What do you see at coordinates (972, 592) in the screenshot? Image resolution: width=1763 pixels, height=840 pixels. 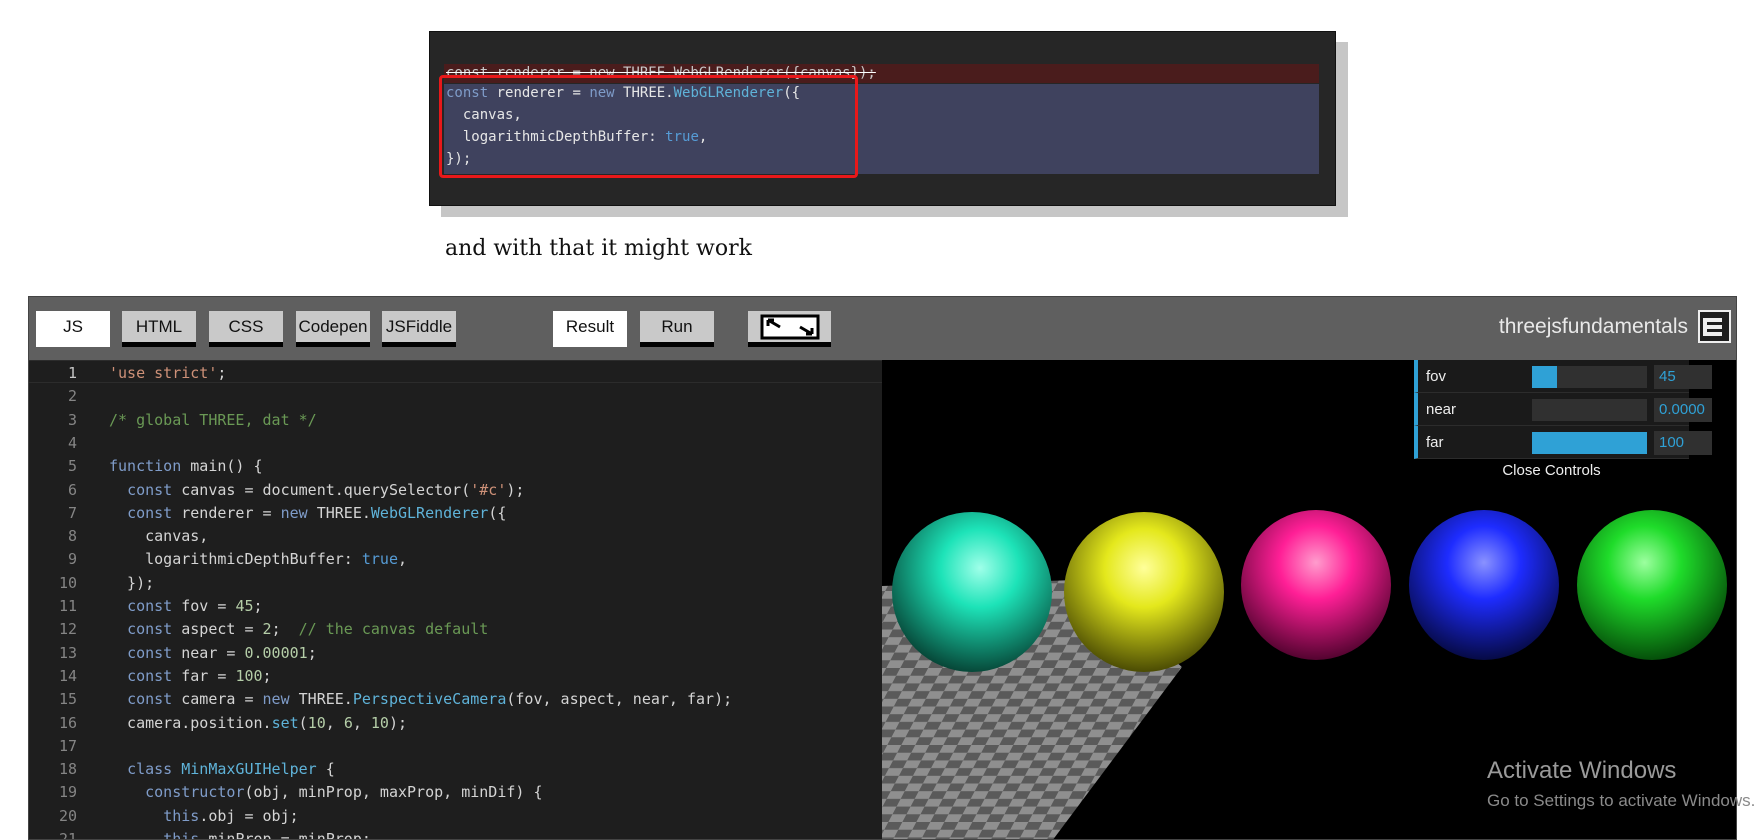 I see `sphere-cyan` at bounding box center [972, 592].